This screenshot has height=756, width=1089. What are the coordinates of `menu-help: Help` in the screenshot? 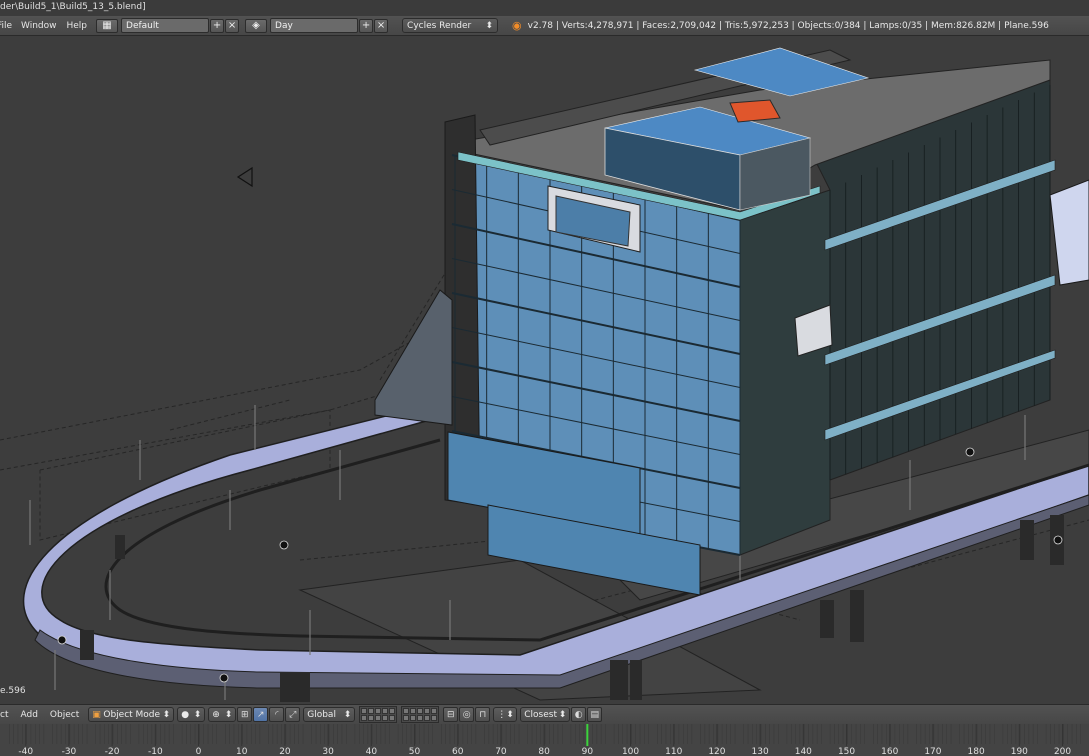 It's located at (77, 25).